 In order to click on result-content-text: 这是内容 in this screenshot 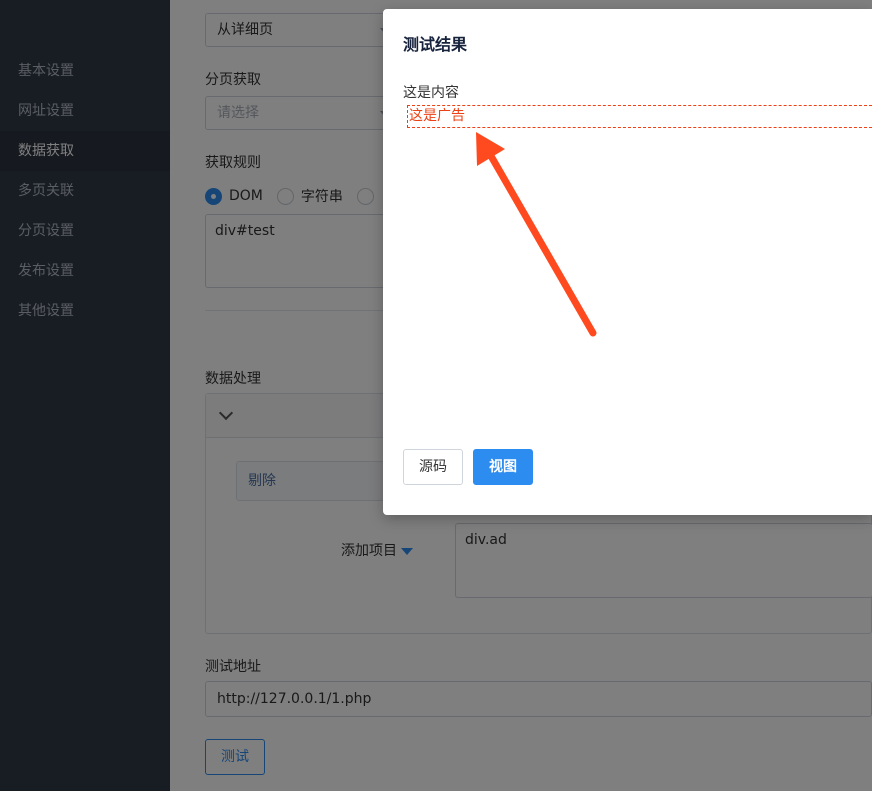, I will do `click(431, 93)`.